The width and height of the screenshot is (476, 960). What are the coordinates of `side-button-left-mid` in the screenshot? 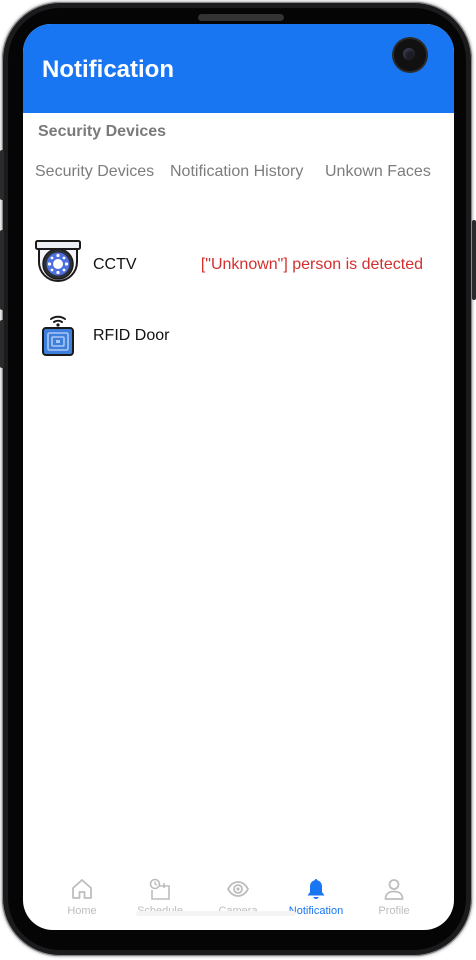 It's located at (2, 270).